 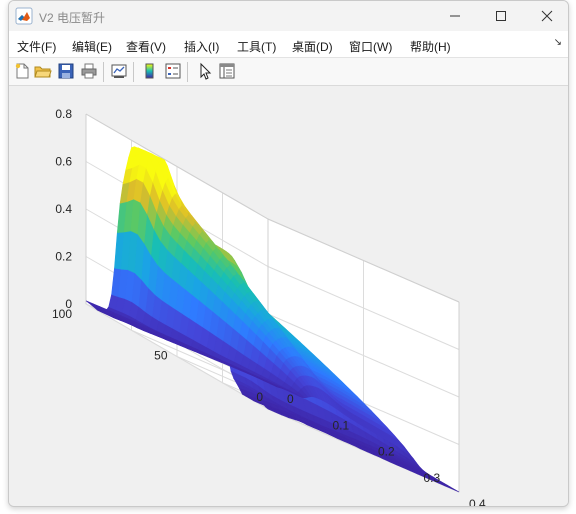 I want to click on menu-file: 文件(F), so click(x=36, y=46).